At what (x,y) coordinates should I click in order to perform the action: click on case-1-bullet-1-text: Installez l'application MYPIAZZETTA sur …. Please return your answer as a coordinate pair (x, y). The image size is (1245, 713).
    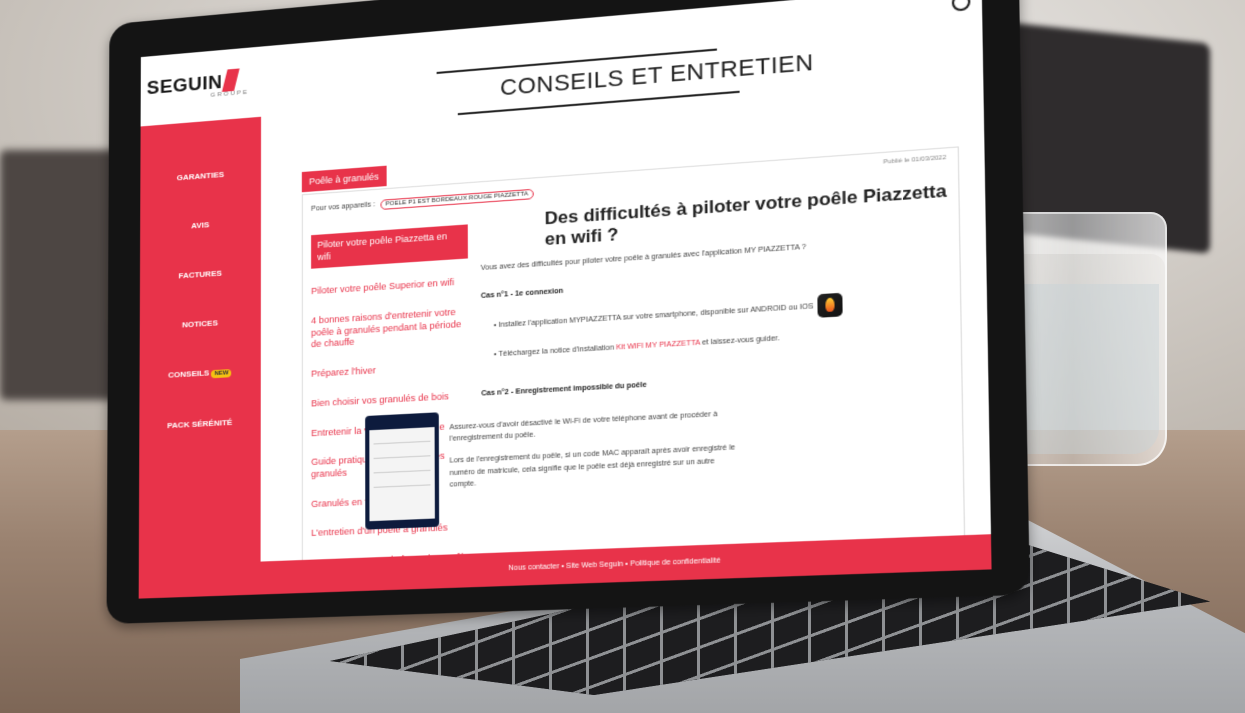
    Looking at the image, I should click on (656, 315).